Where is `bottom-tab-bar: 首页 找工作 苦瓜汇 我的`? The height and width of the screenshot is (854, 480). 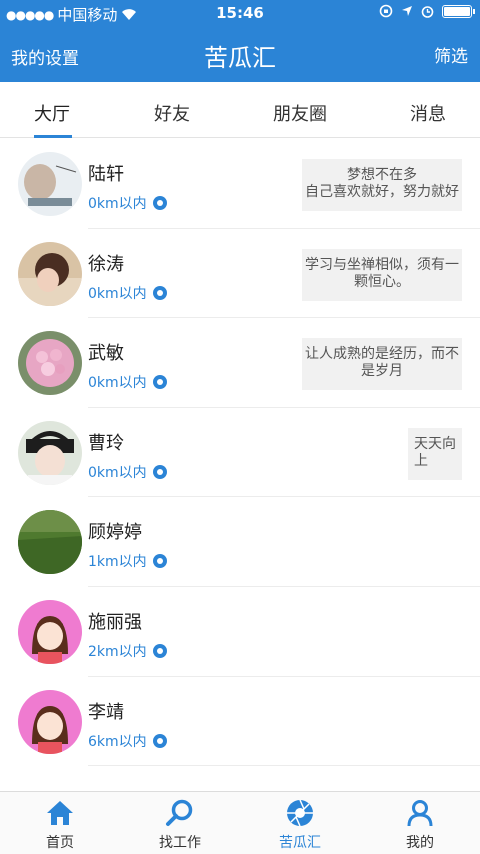 bottom-tab-bar: 首页 找工作 苦瓜汇 我的 is located at coordinates (240, 822).